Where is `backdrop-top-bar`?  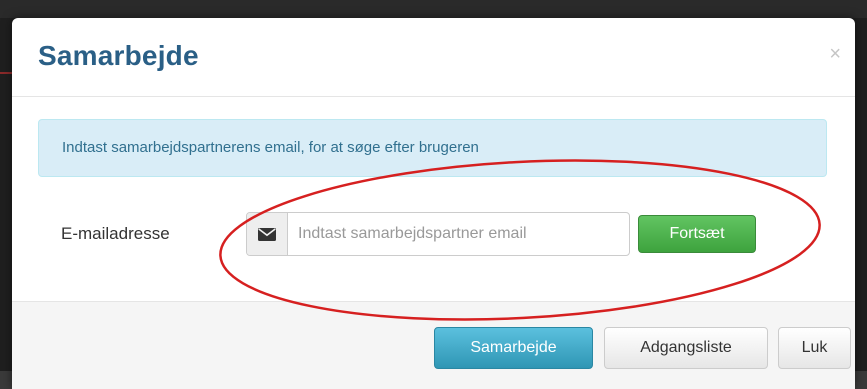 backdrop-top-bar is located at coordinates (433, 9).